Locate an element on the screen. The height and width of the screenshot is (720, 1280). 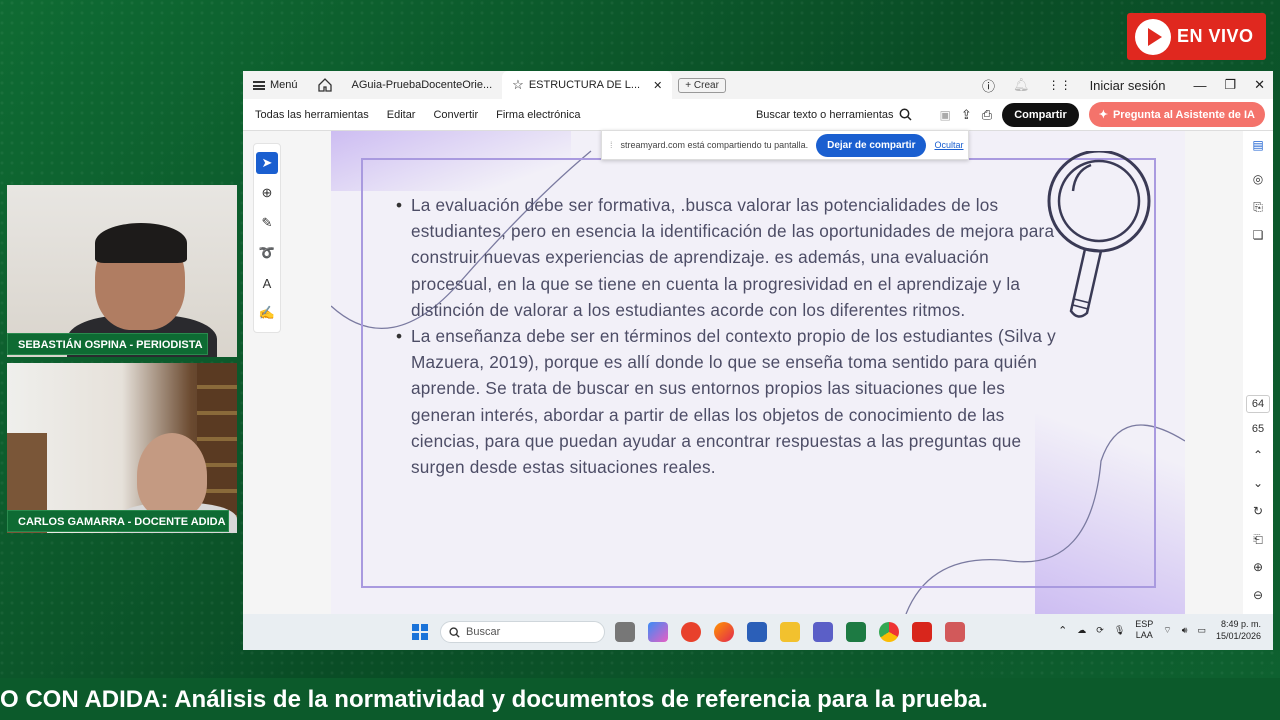
file-explorer-icon is located at coordinates (790, 632).